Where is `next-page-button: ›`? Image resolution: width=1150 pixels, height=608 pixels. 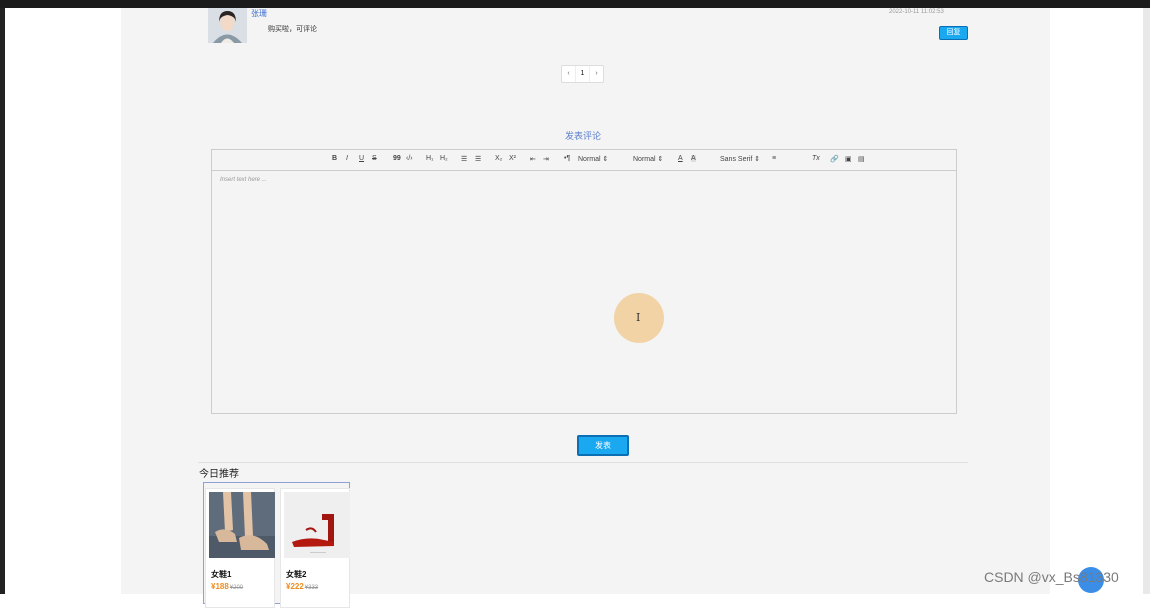
next-page-button: › is located at coordinates (596, 74).